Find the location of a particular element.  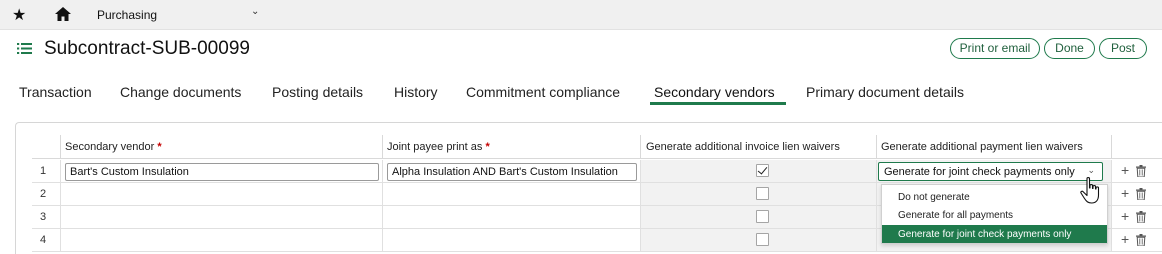

home-icon is located at coordinates (63, 14).